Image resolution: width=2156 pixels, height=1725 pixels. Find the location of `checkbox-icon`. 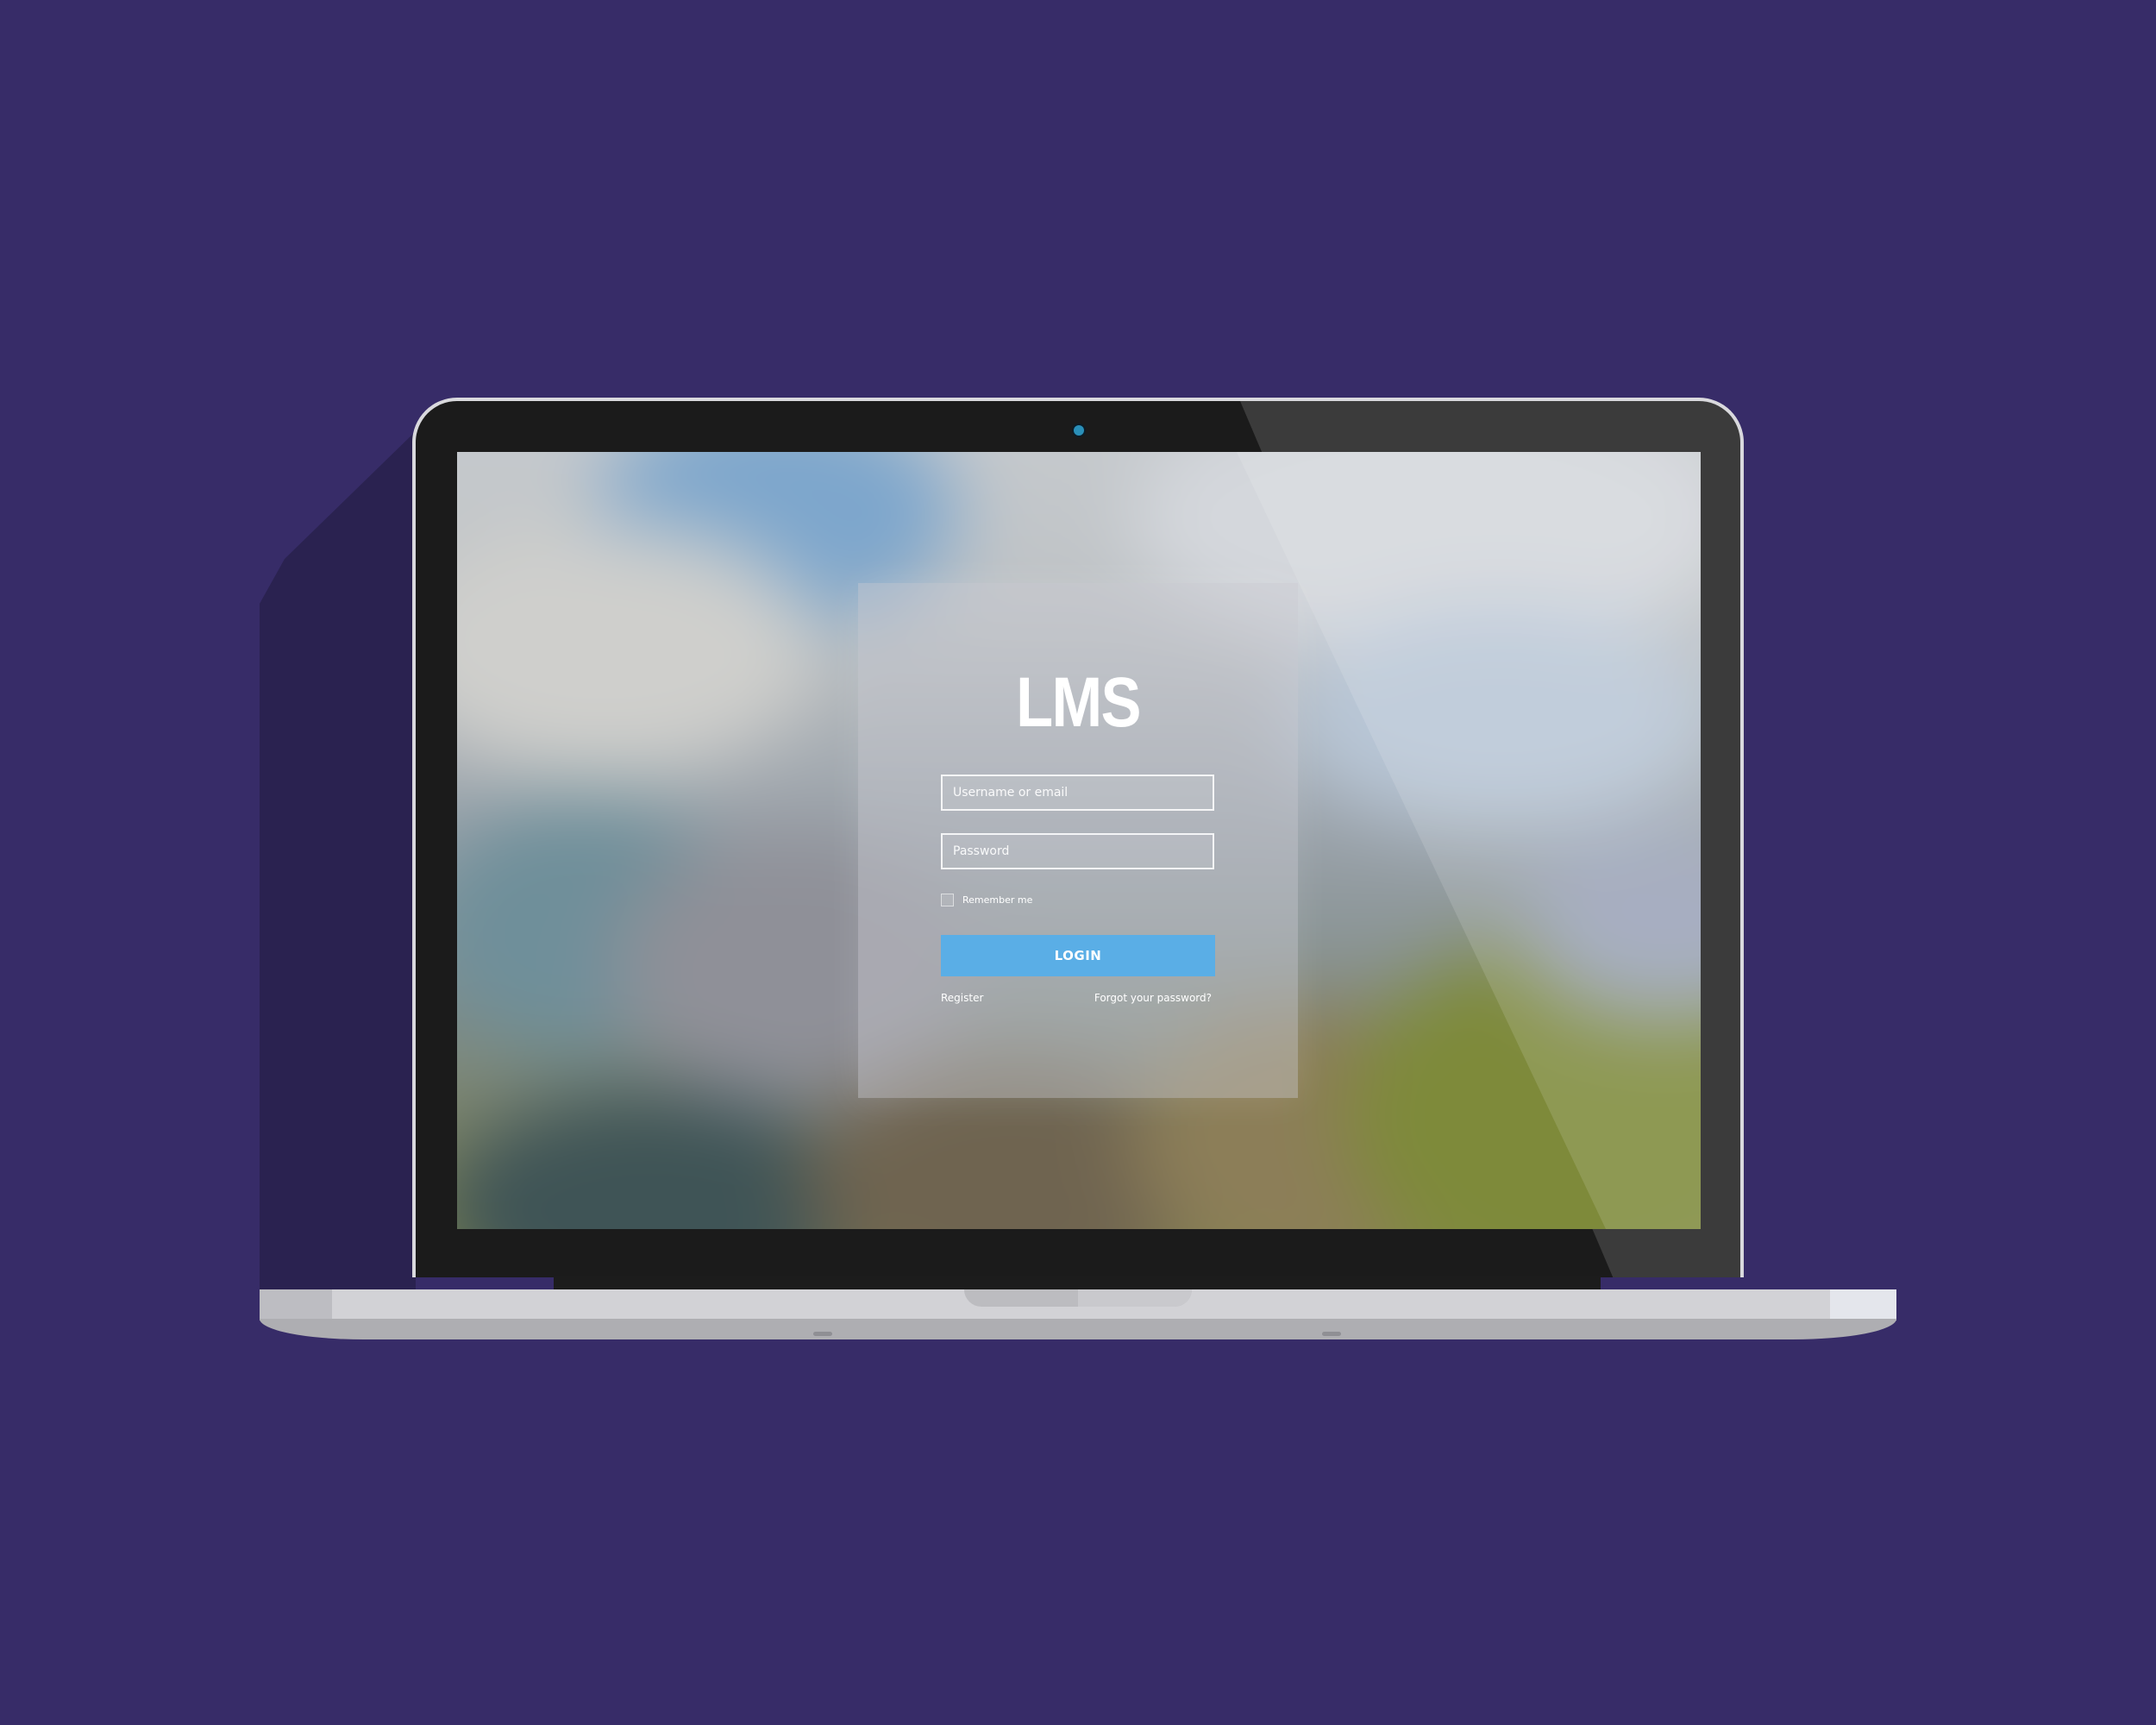

checkbox-icon is located at coordinates (947, 900).